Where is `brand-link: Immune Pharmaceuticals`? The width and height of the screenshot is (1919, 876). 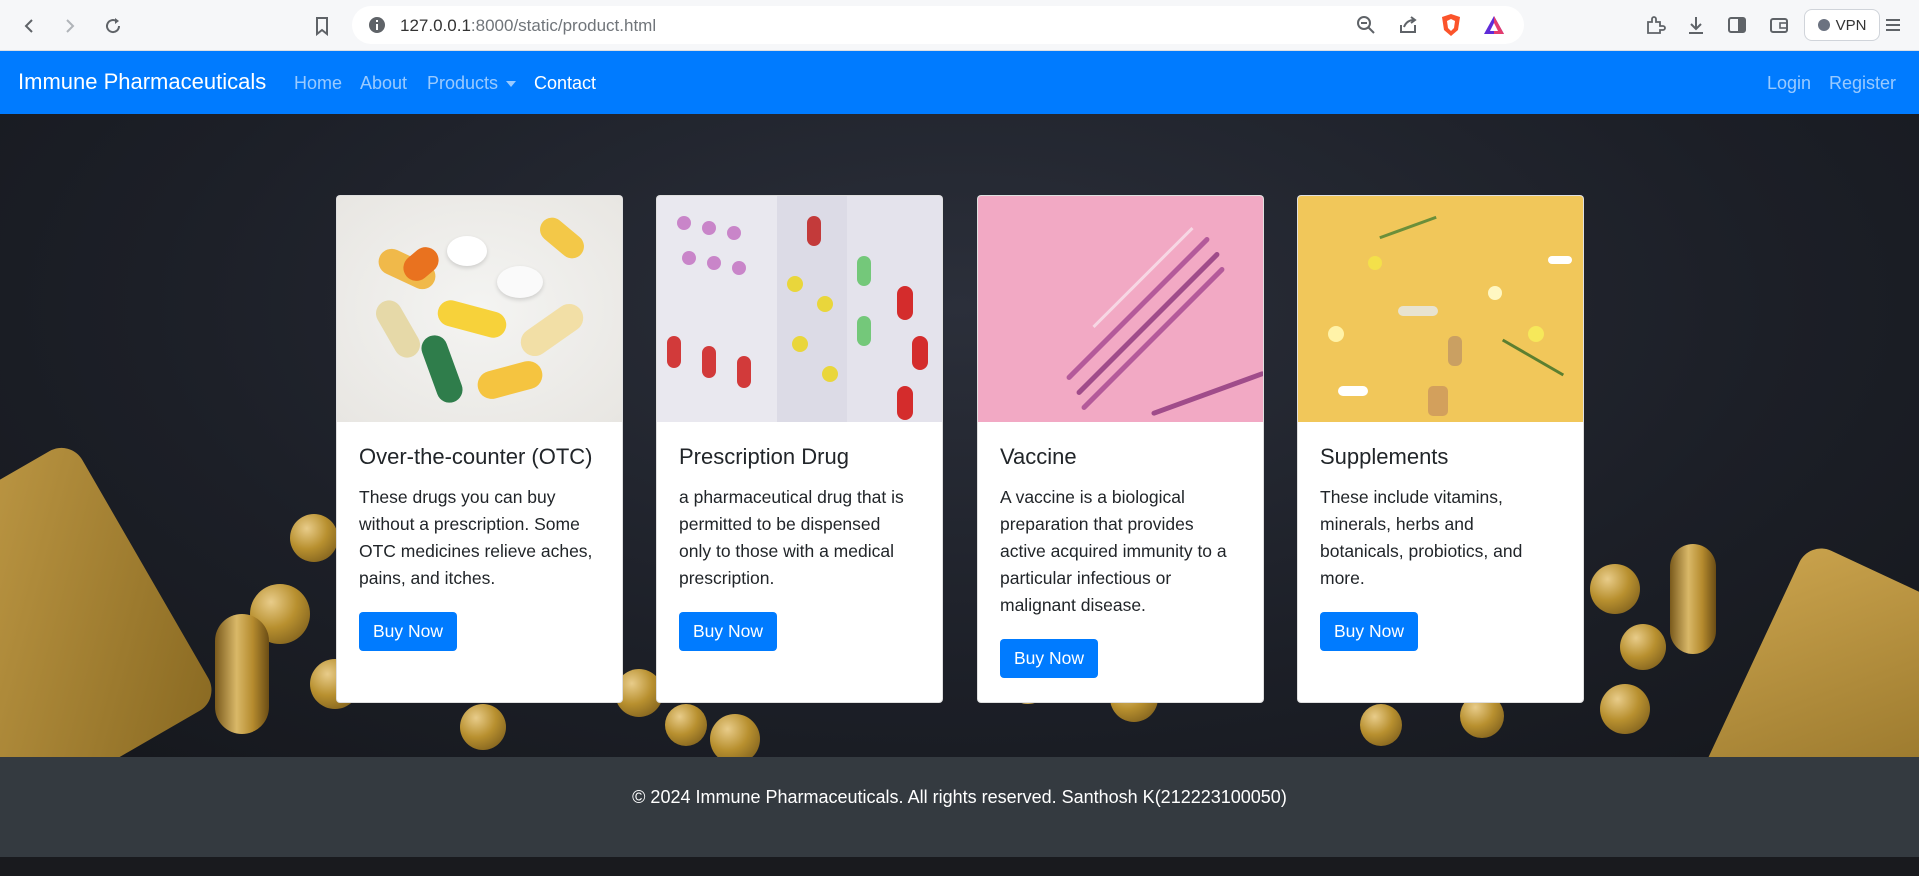
brand-link: Immune Pharmaceuticals is located at coordinates (142, 82).